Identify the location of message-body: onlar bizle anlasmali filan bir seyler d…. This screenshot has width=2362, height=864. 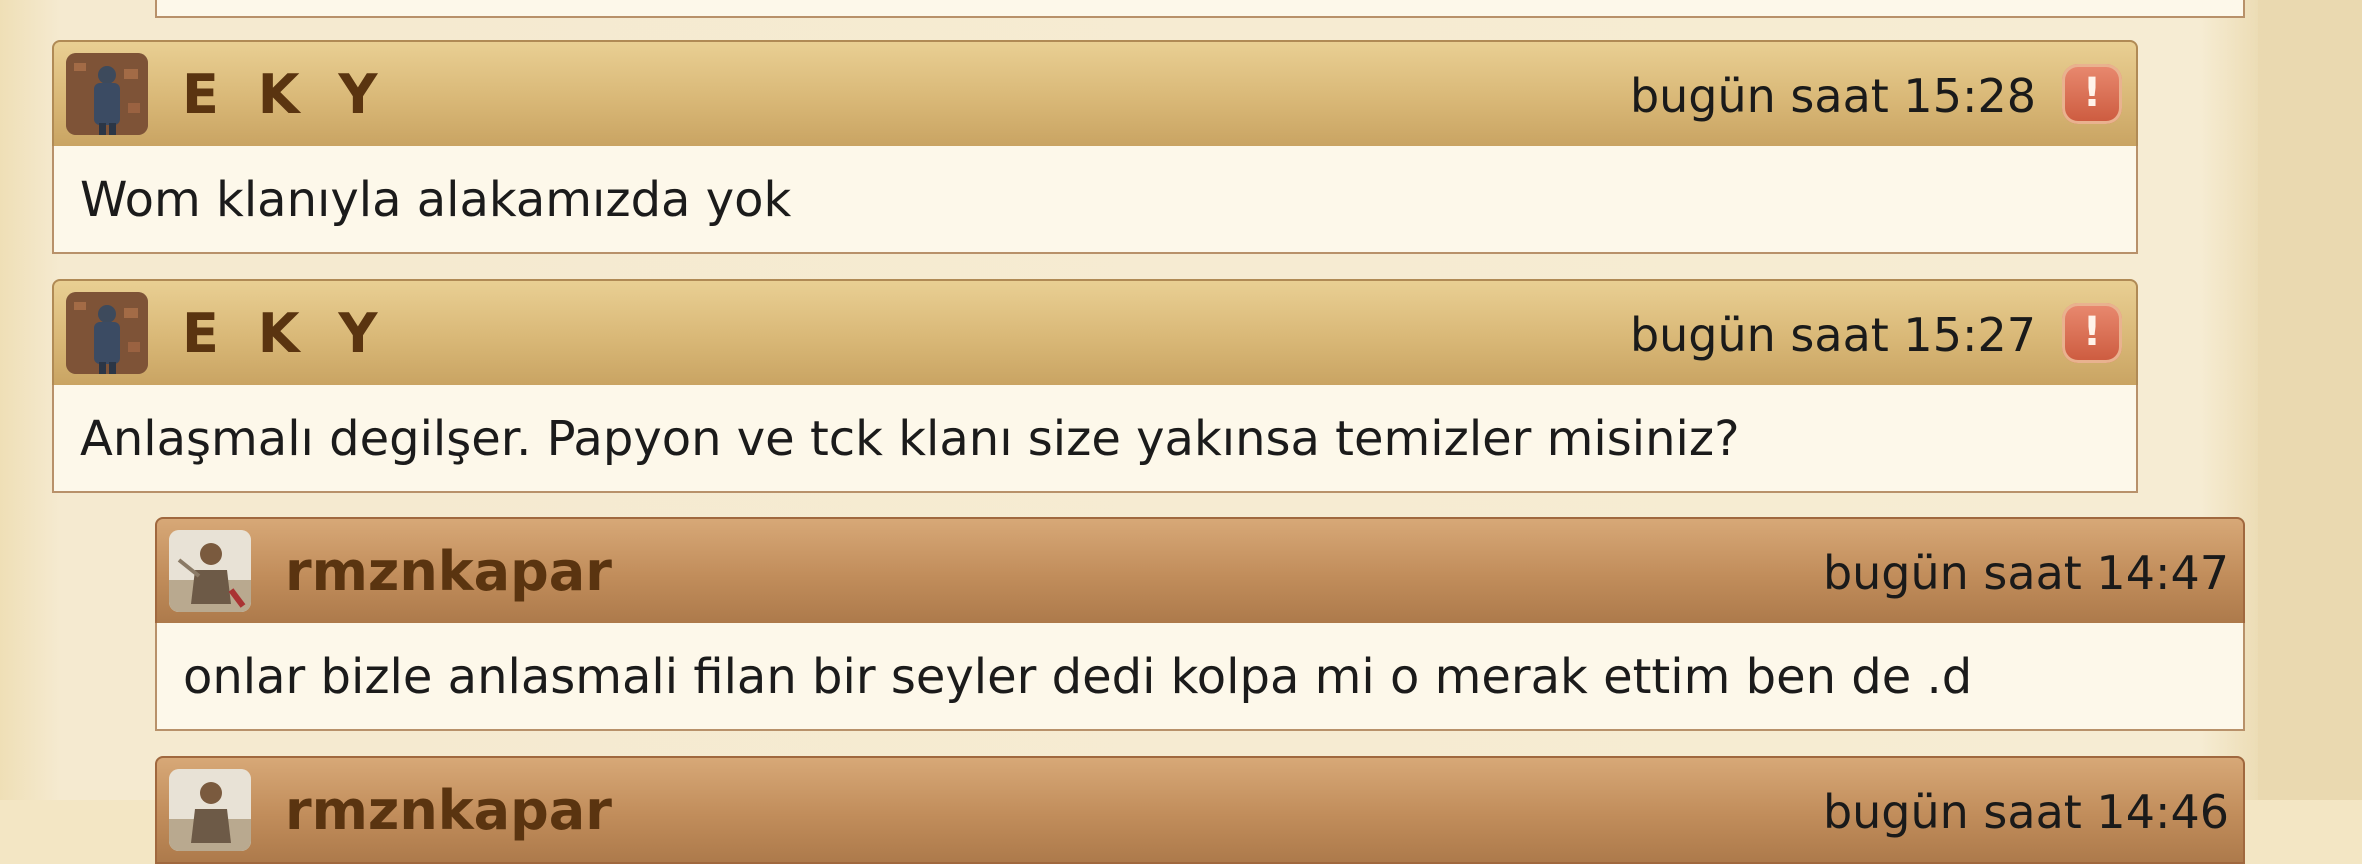
(1200, 677).